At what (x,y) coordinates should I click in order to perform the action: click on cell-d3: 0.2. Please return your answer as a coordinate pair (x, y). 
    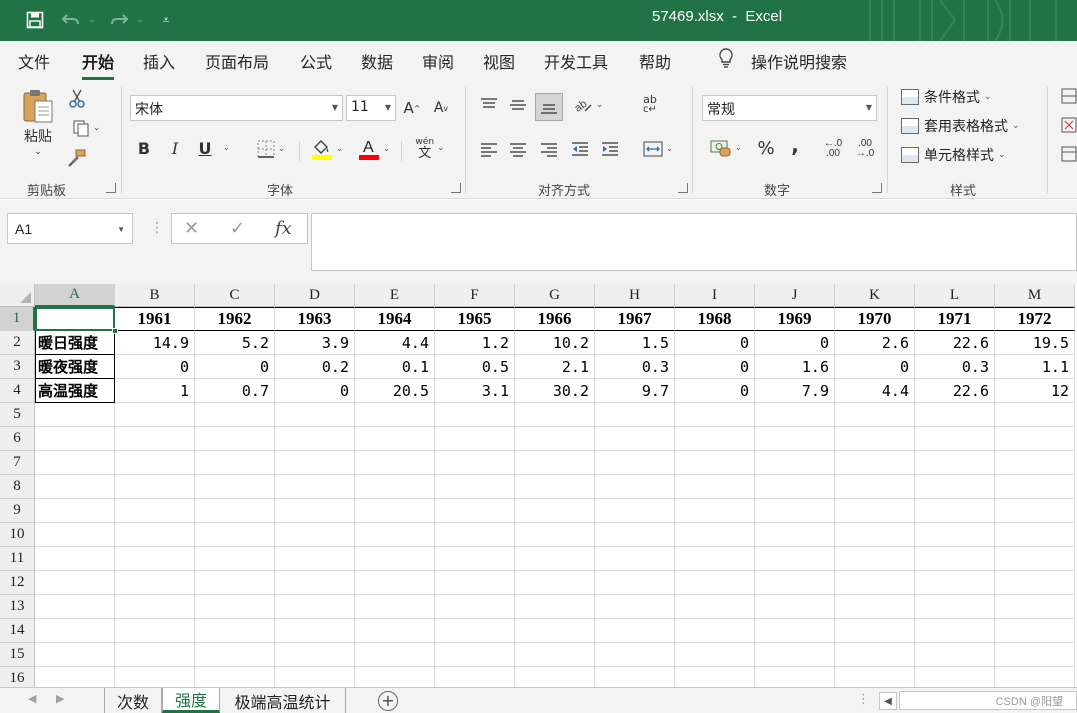
    Looking at the image, I should click on (315, 367).